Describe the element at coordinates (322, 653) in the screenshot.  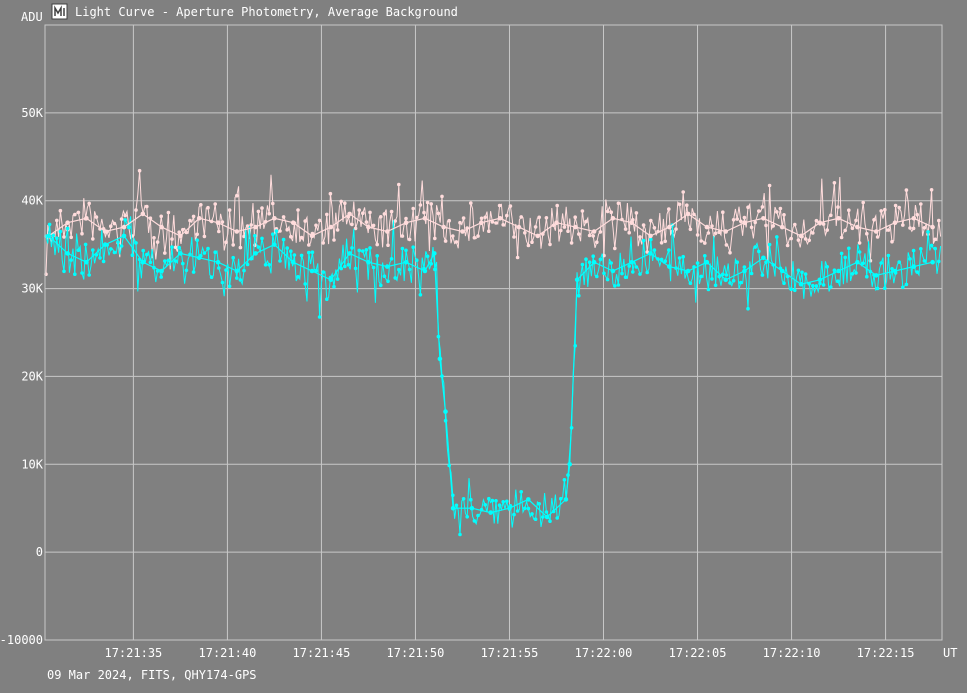
I see `x-tick-label: 17:21:45` at that location.